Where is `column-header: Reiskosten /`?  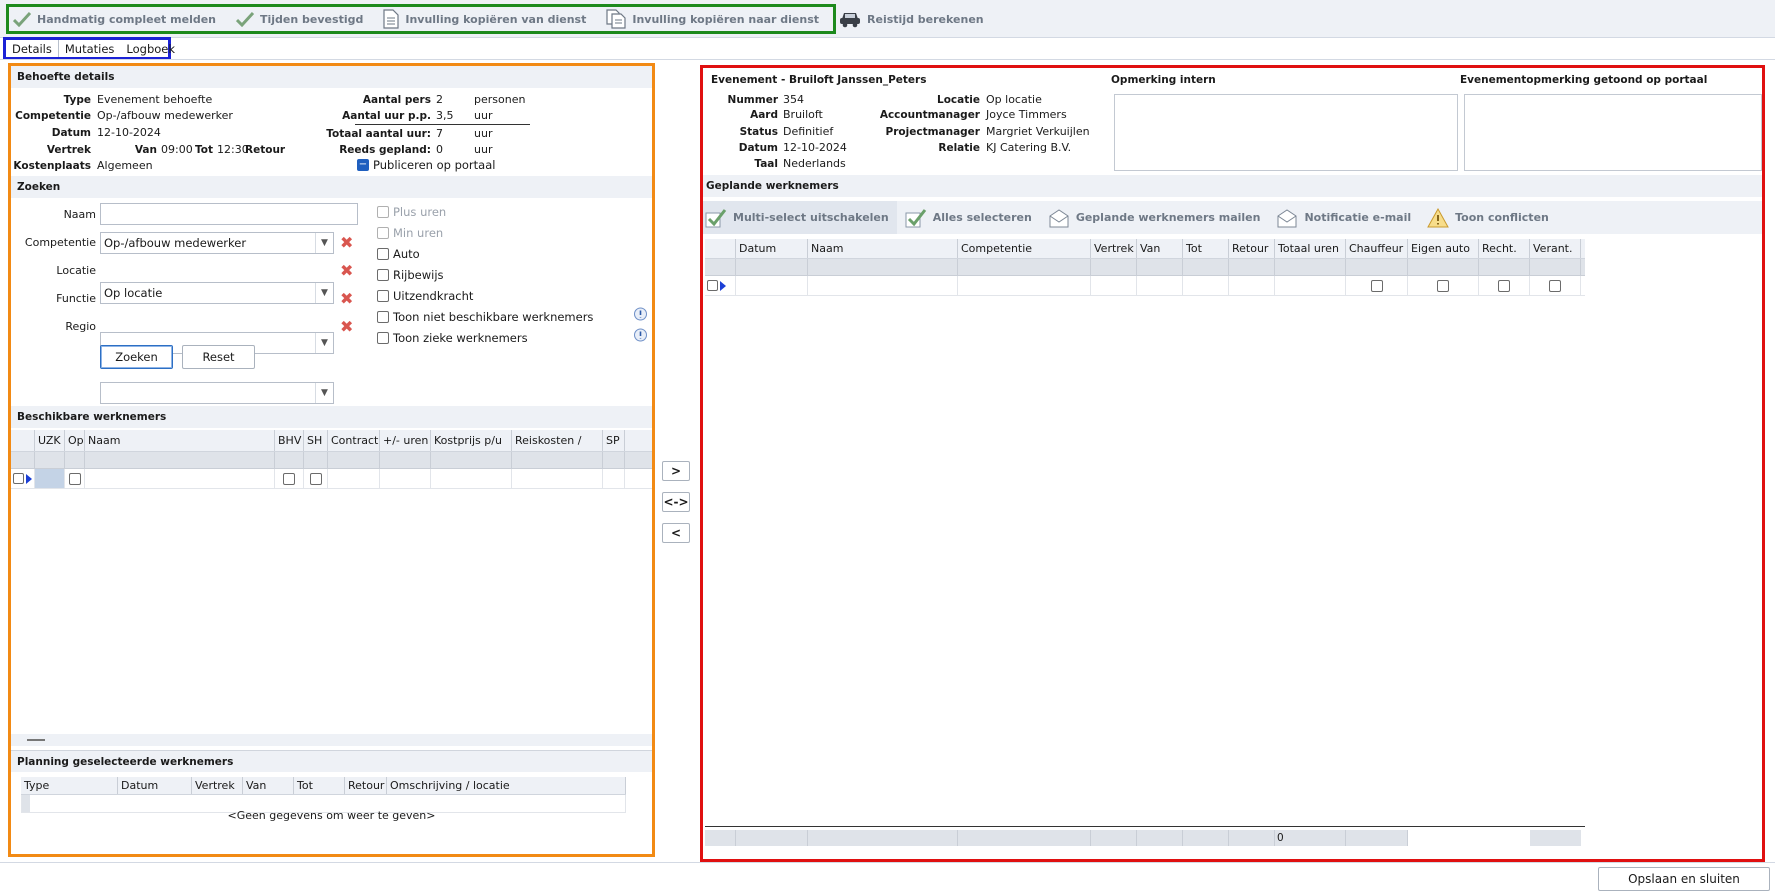 column-header: Reiskosten / is located at coordinates (557, 440).